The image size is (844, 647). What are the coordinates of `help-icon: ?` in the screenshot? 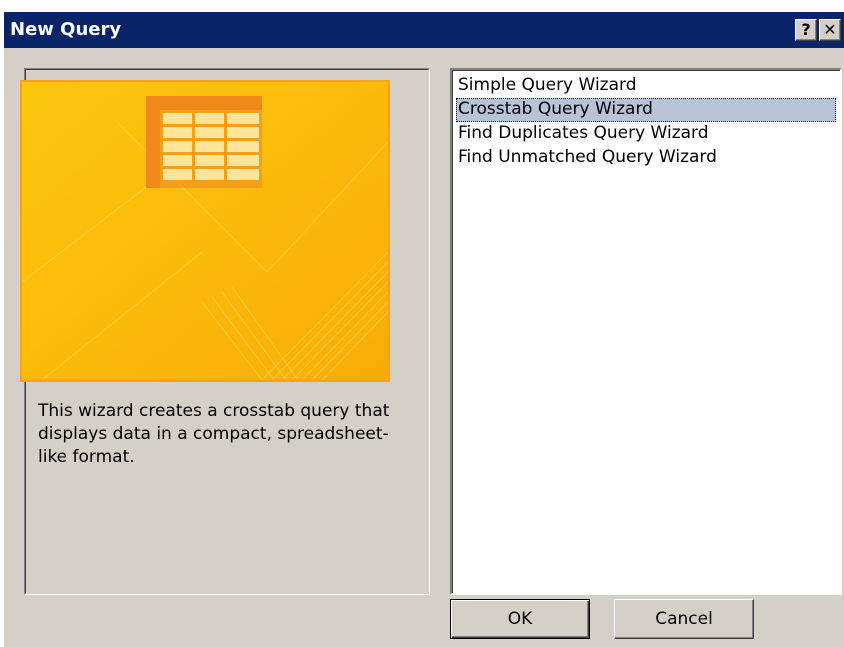 It's located at (806, 29).